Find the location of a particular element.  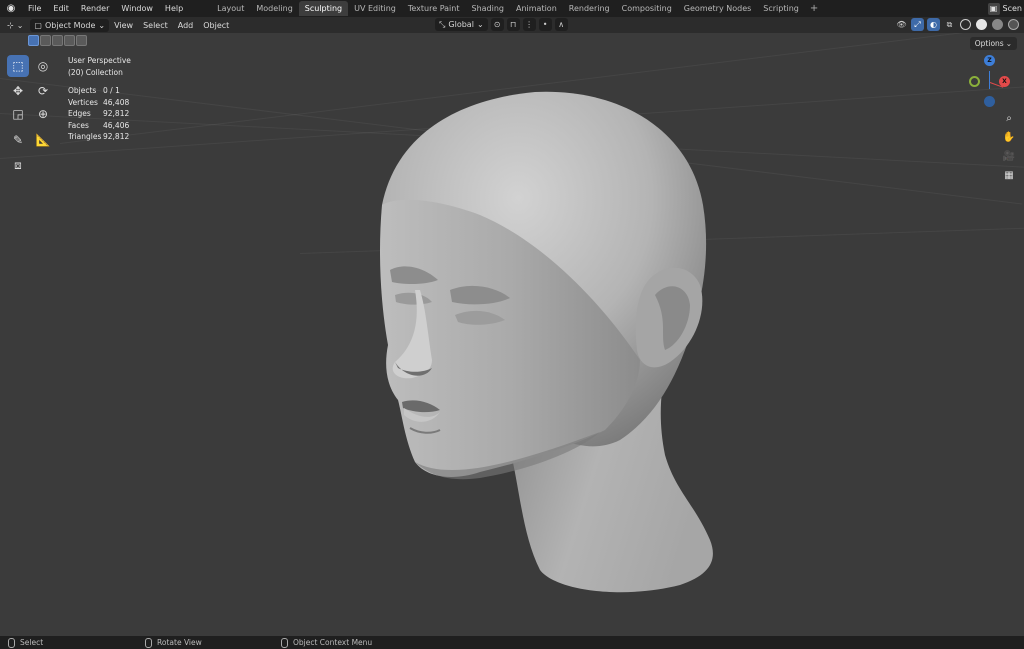

snap-target-icon: ⋮ is located at coordinates (529, 24).